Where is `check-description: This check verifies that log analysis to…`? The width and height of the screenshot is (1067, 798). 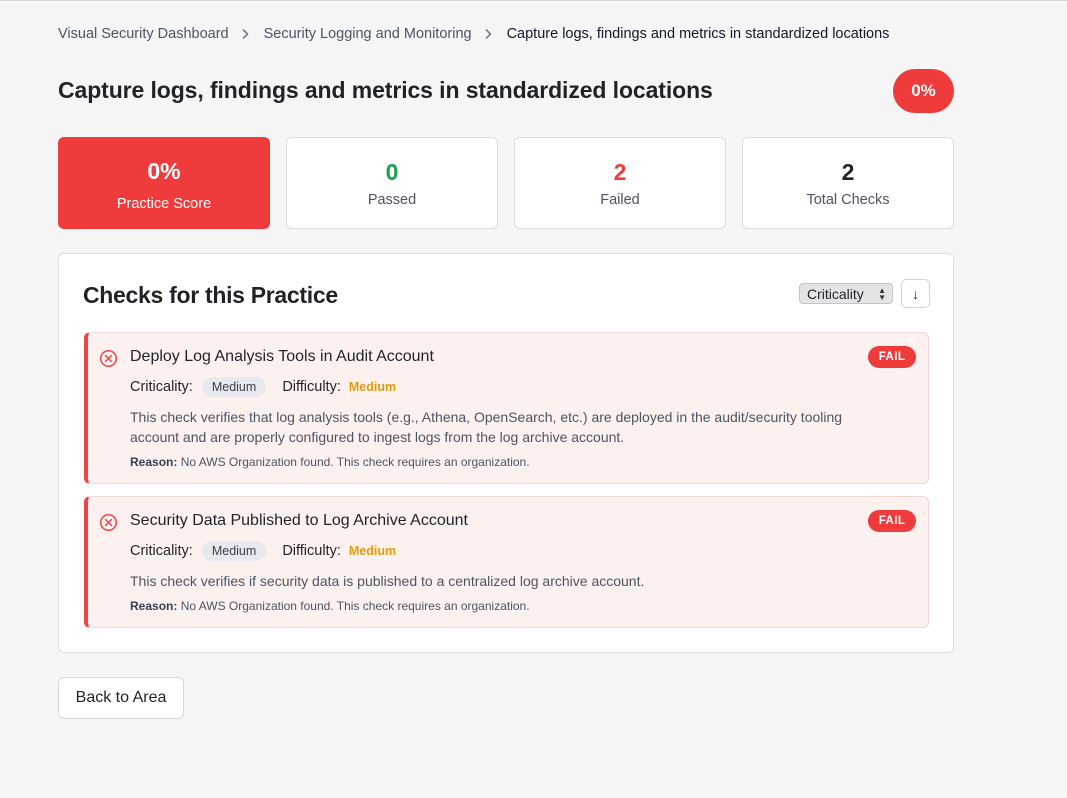
check-description: This check verifies that log analysis to… is located at coordinates (486, 427).